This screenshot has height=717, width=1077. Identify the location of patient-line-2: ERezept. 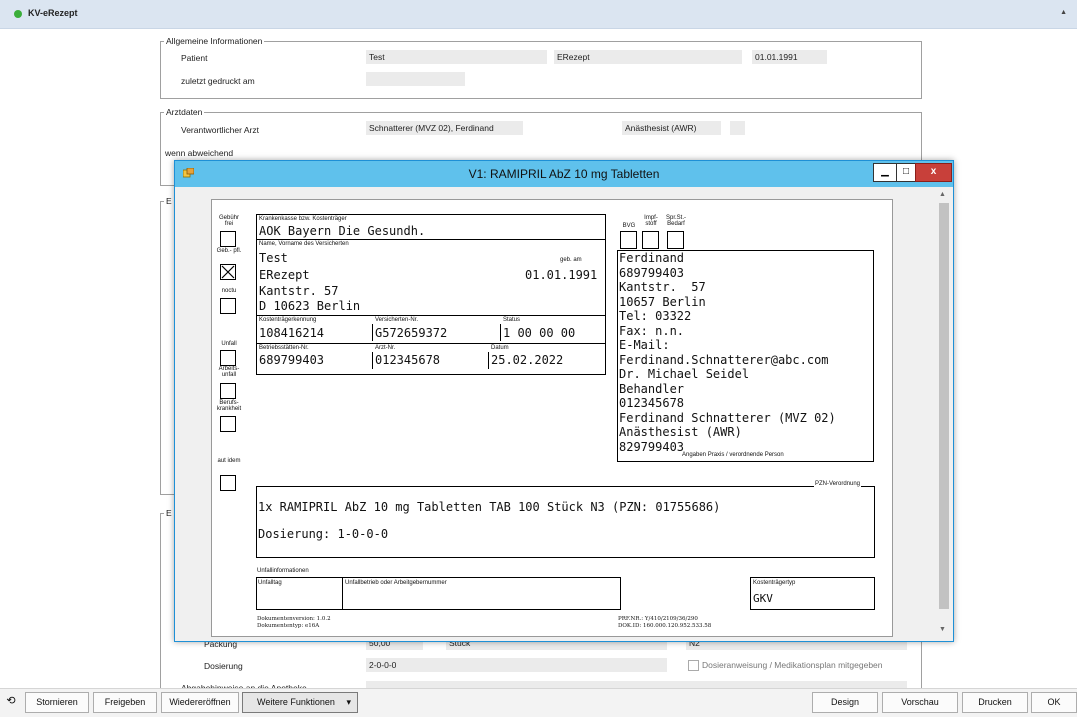
(284, 275).